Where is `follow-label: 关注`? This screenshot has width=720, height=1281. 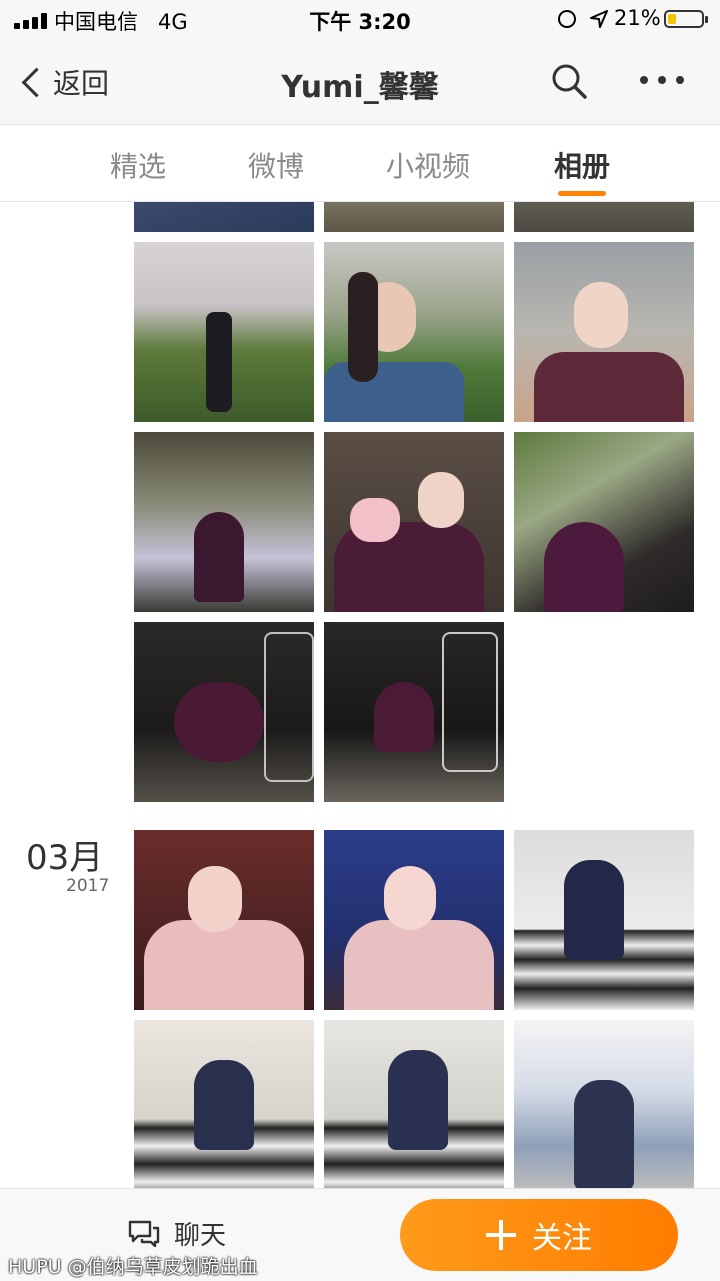 follow-label: 关注 is located at coordinates (562, 1238).